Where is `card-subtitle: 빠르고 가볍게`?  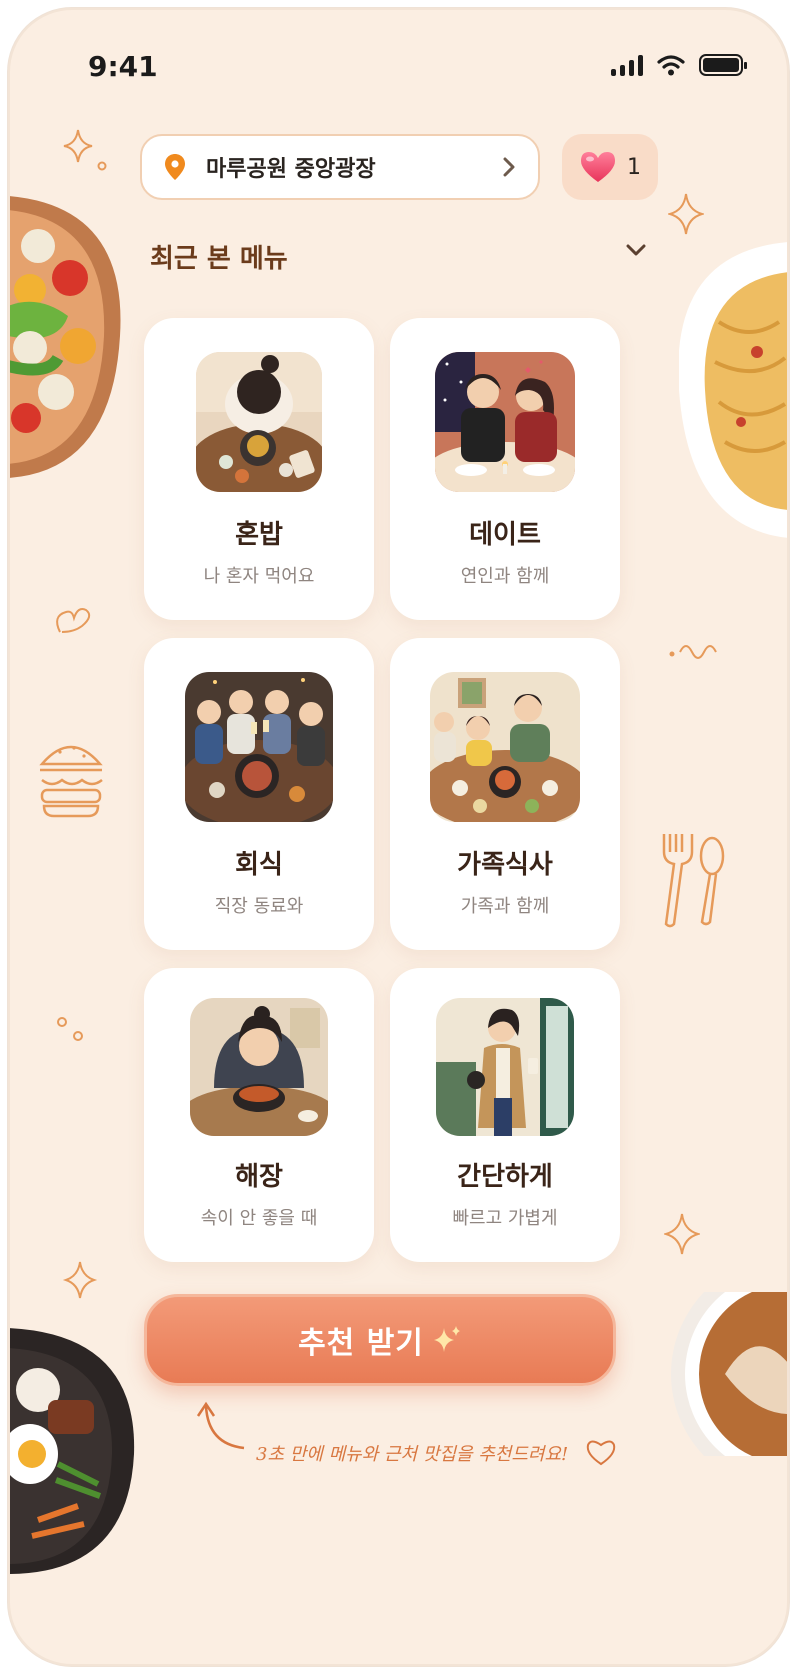 card-subtitle: 빠르고 가볍게 is located at coordinates (505, 1218).